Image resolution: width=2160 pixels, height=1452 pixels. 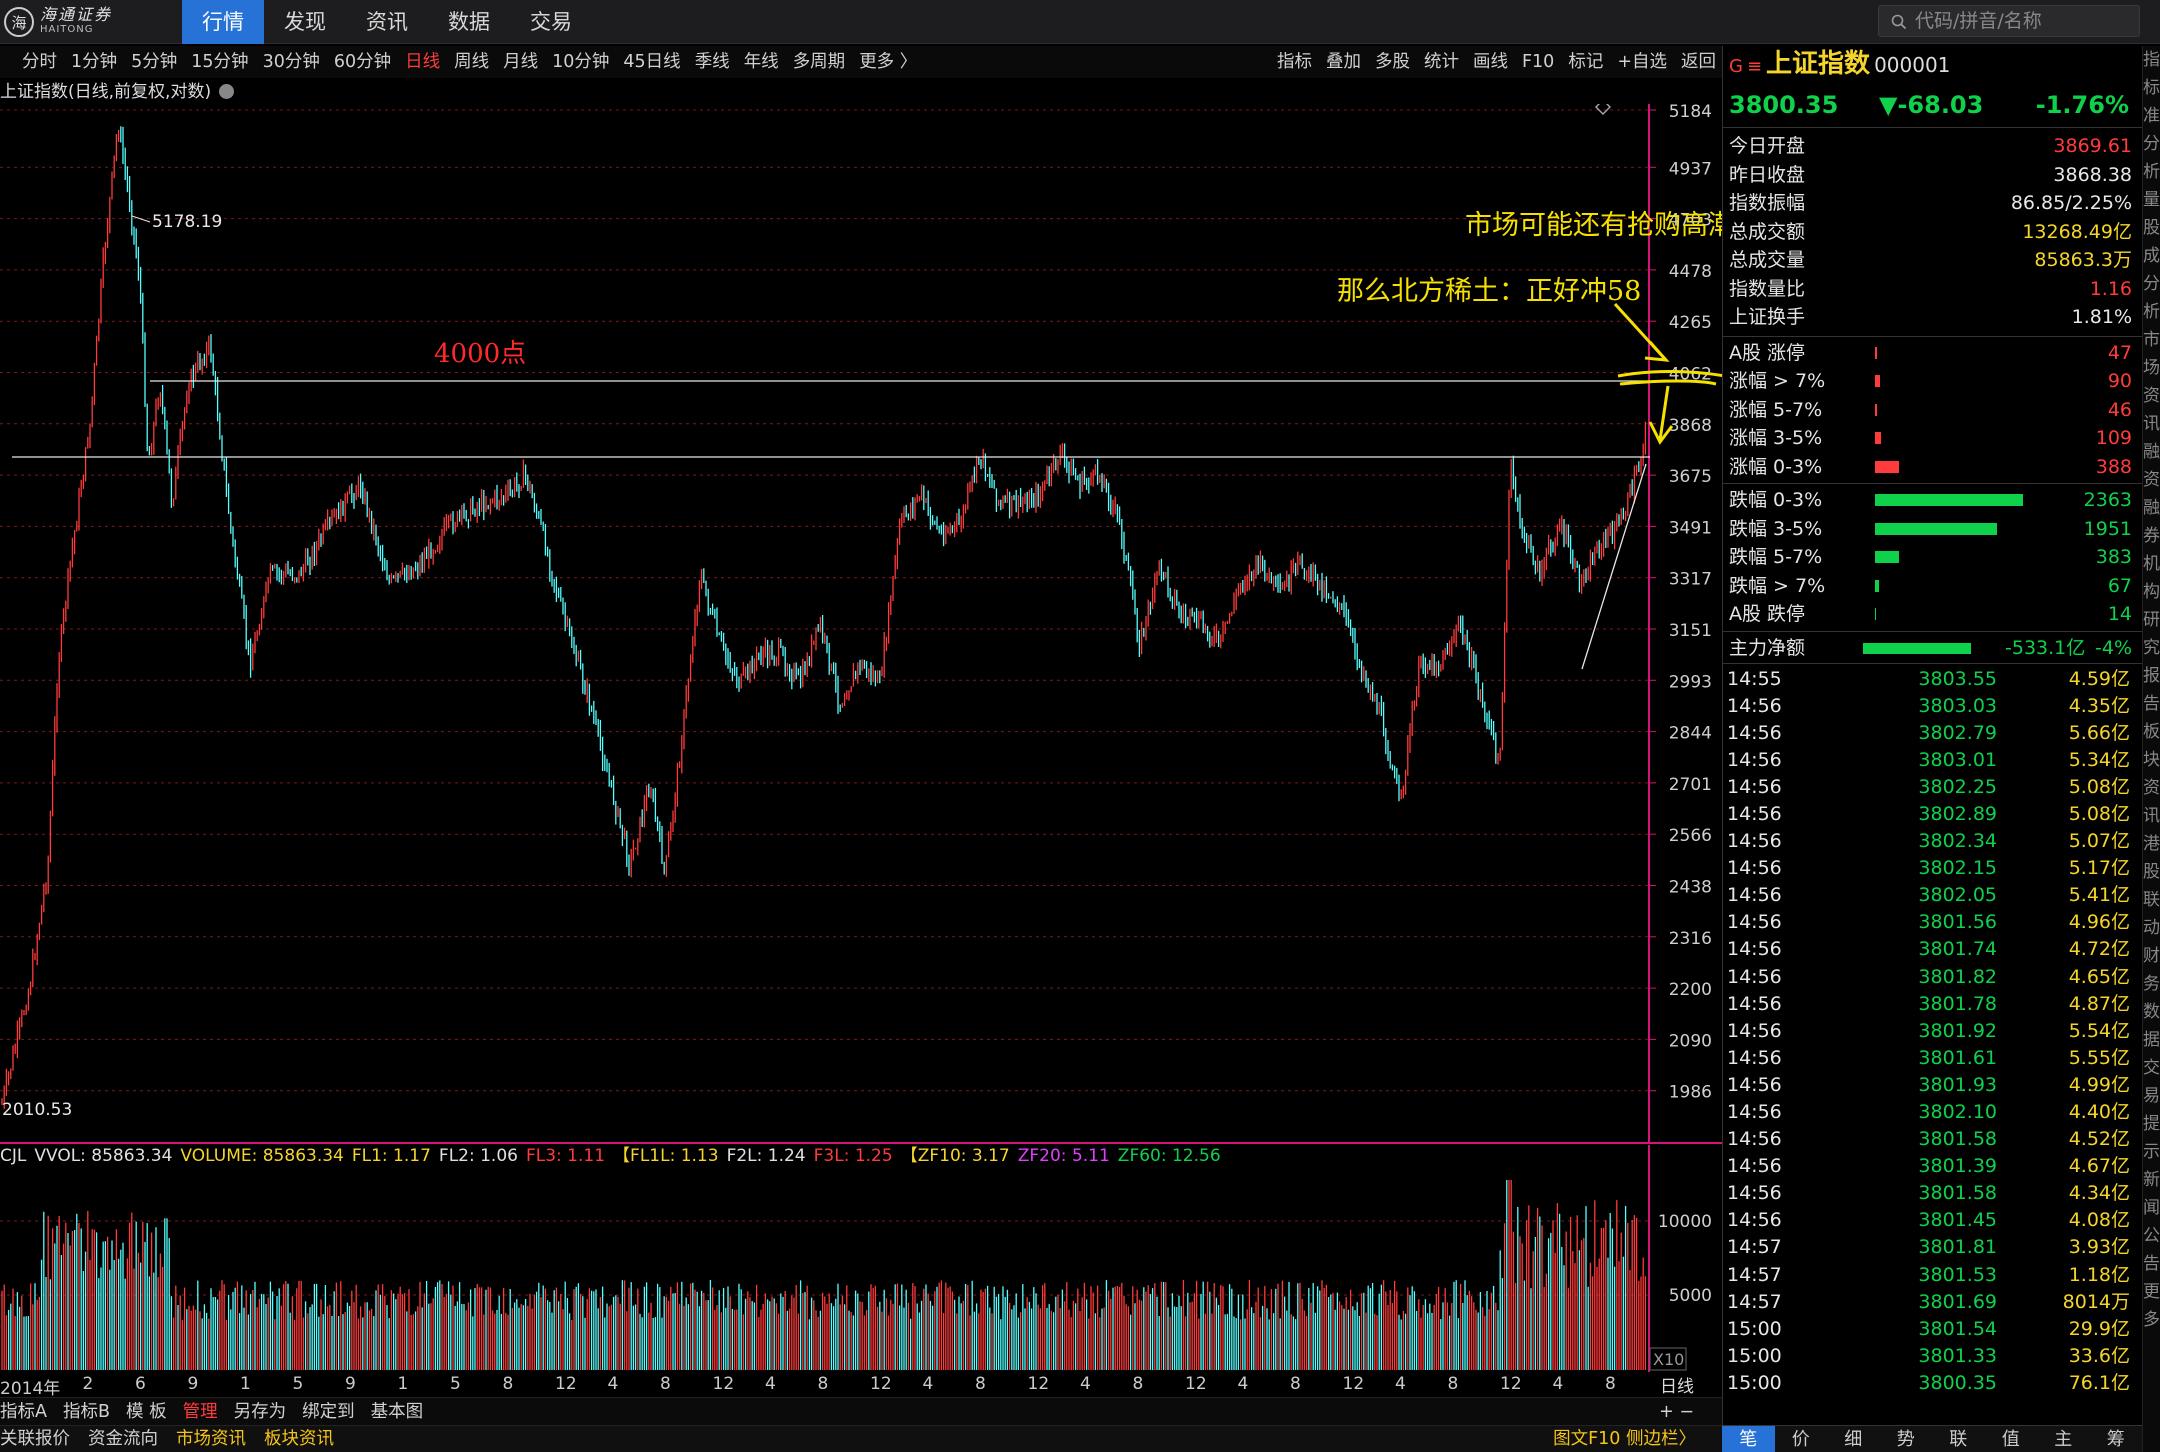 What do you see at coordinates (1294, 62) in the screenshot?
I see `tool-button-0: 指标` at bounding box center [1294, 62].